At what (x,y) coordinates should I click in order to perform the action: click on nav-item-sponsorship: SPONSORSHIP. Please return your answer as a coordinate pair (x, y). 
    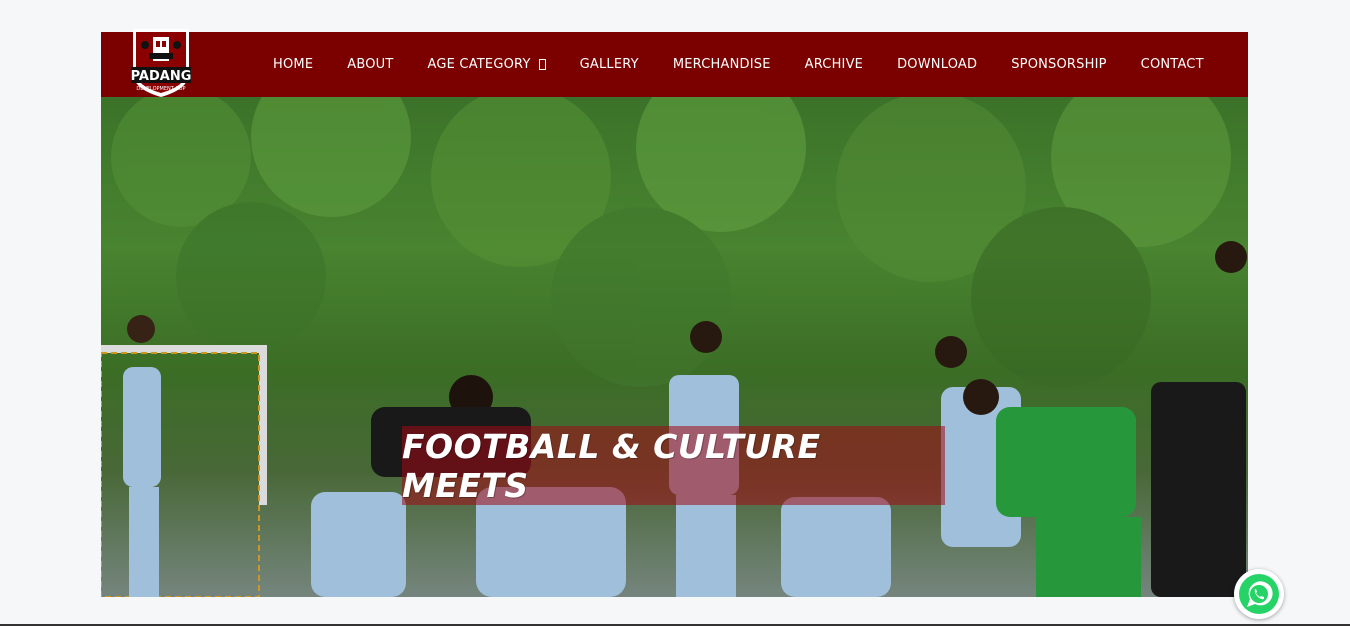
    Looking at the image, I should click on (1058, 64).